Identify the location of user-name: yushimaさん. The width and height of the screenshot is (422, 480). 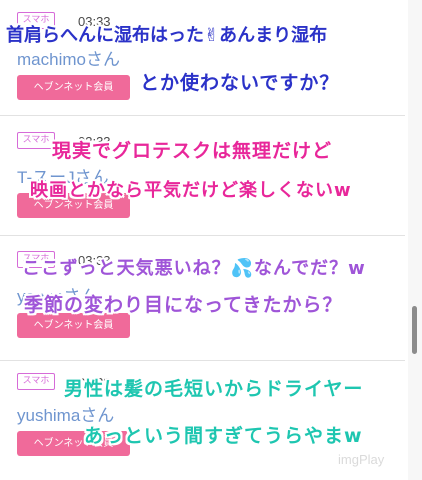
(65, 413).